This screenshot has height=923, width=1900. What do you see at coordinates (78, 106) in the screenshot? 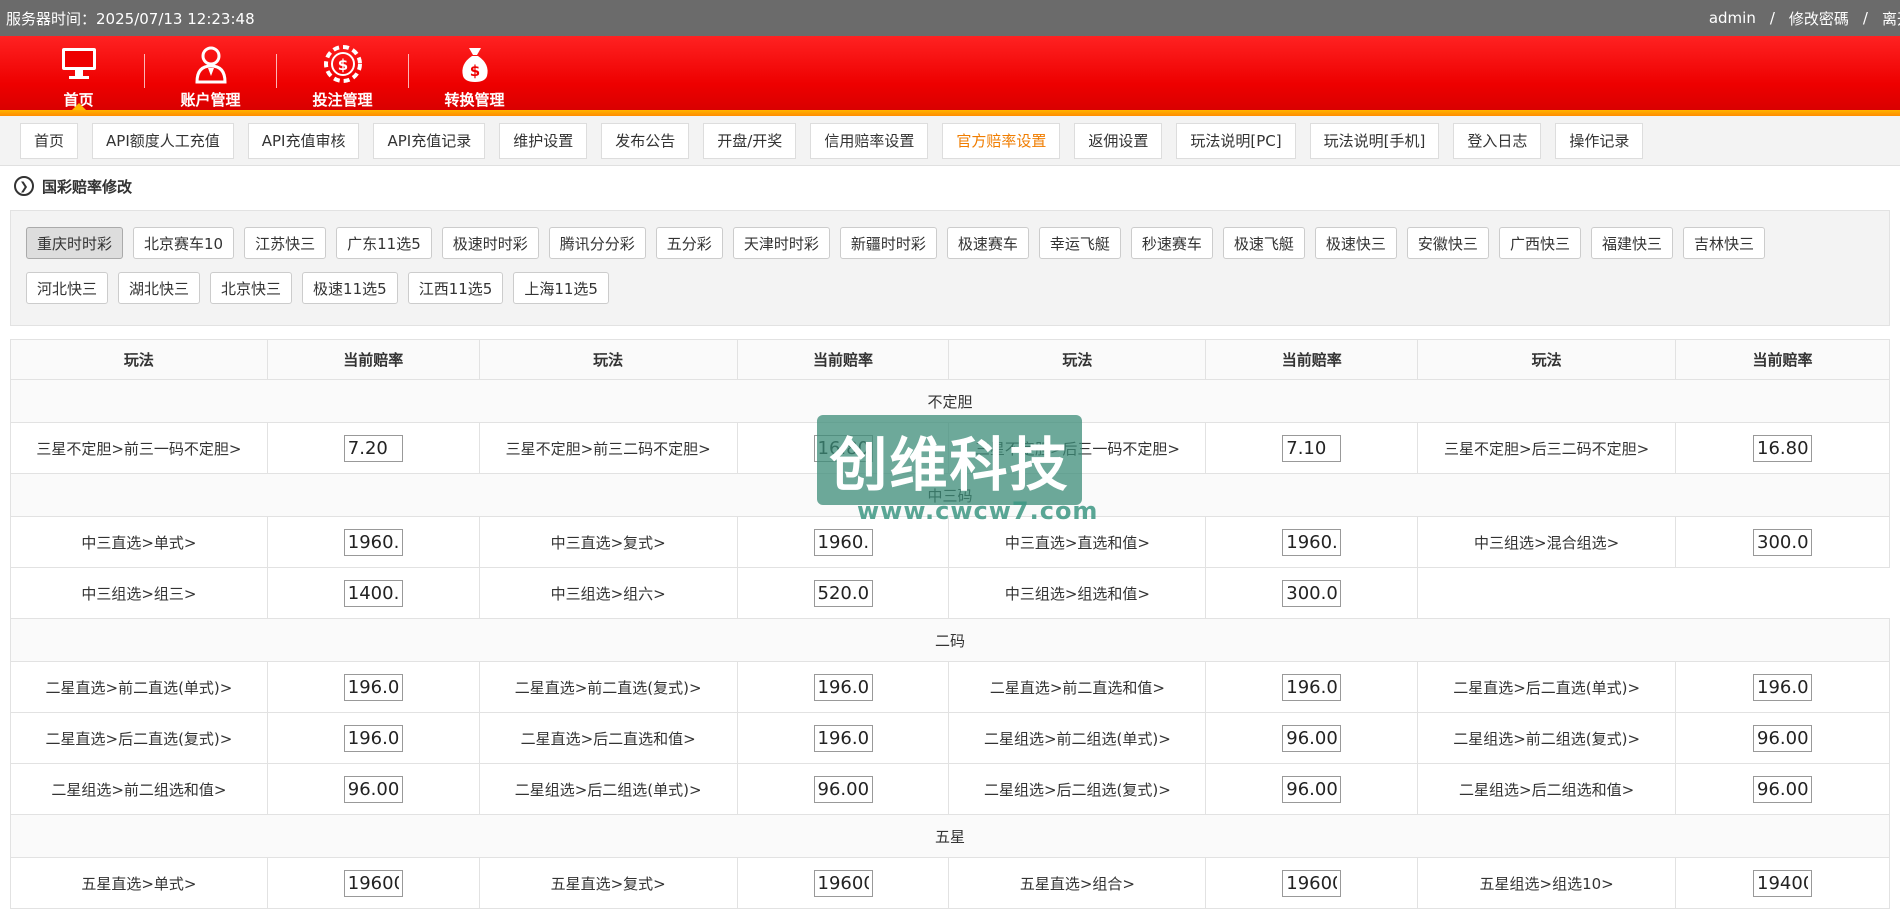
I see `active-caret` at bounding box center [78, 106].